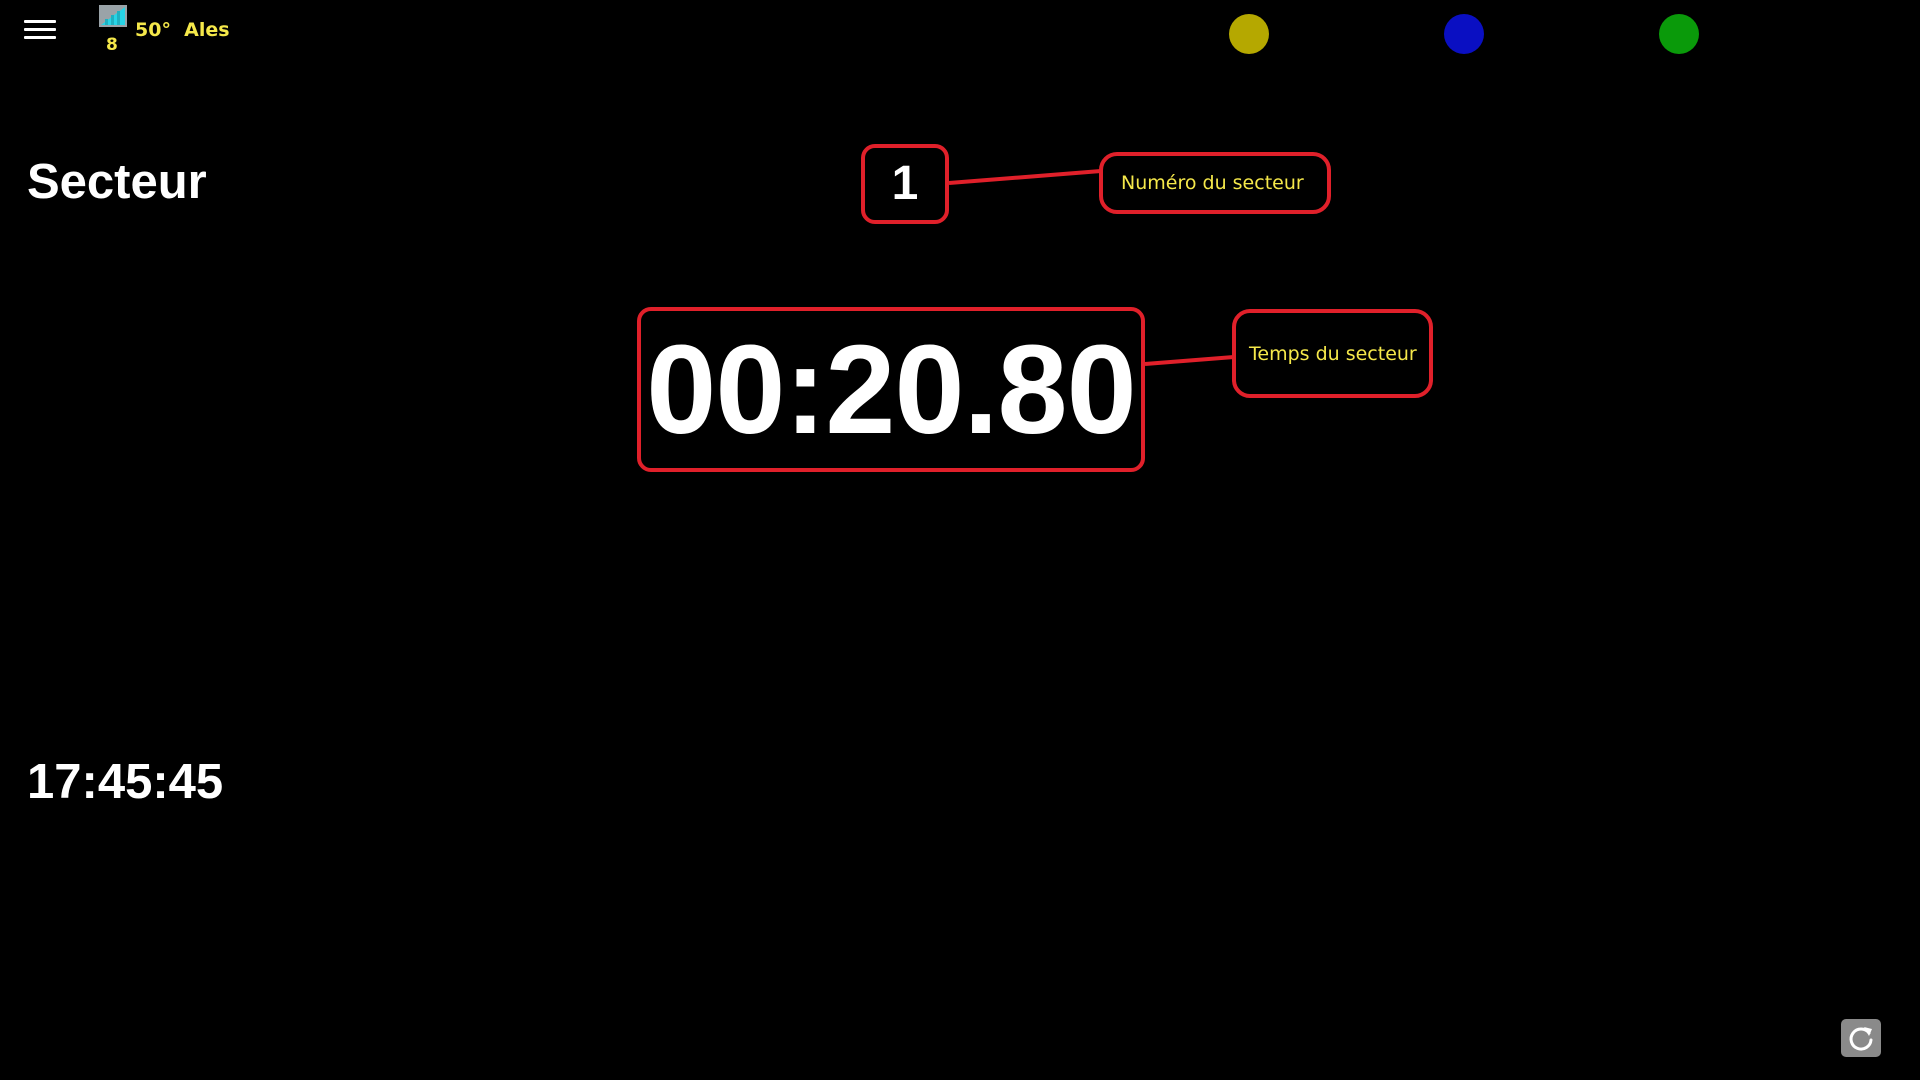 Image resolution: width=1920 pixels, height=1080 pixels. What do you see at coordinates (112, 45) in the screenshot?
I see `signal-count: 8` at bounding box center [112, 45].